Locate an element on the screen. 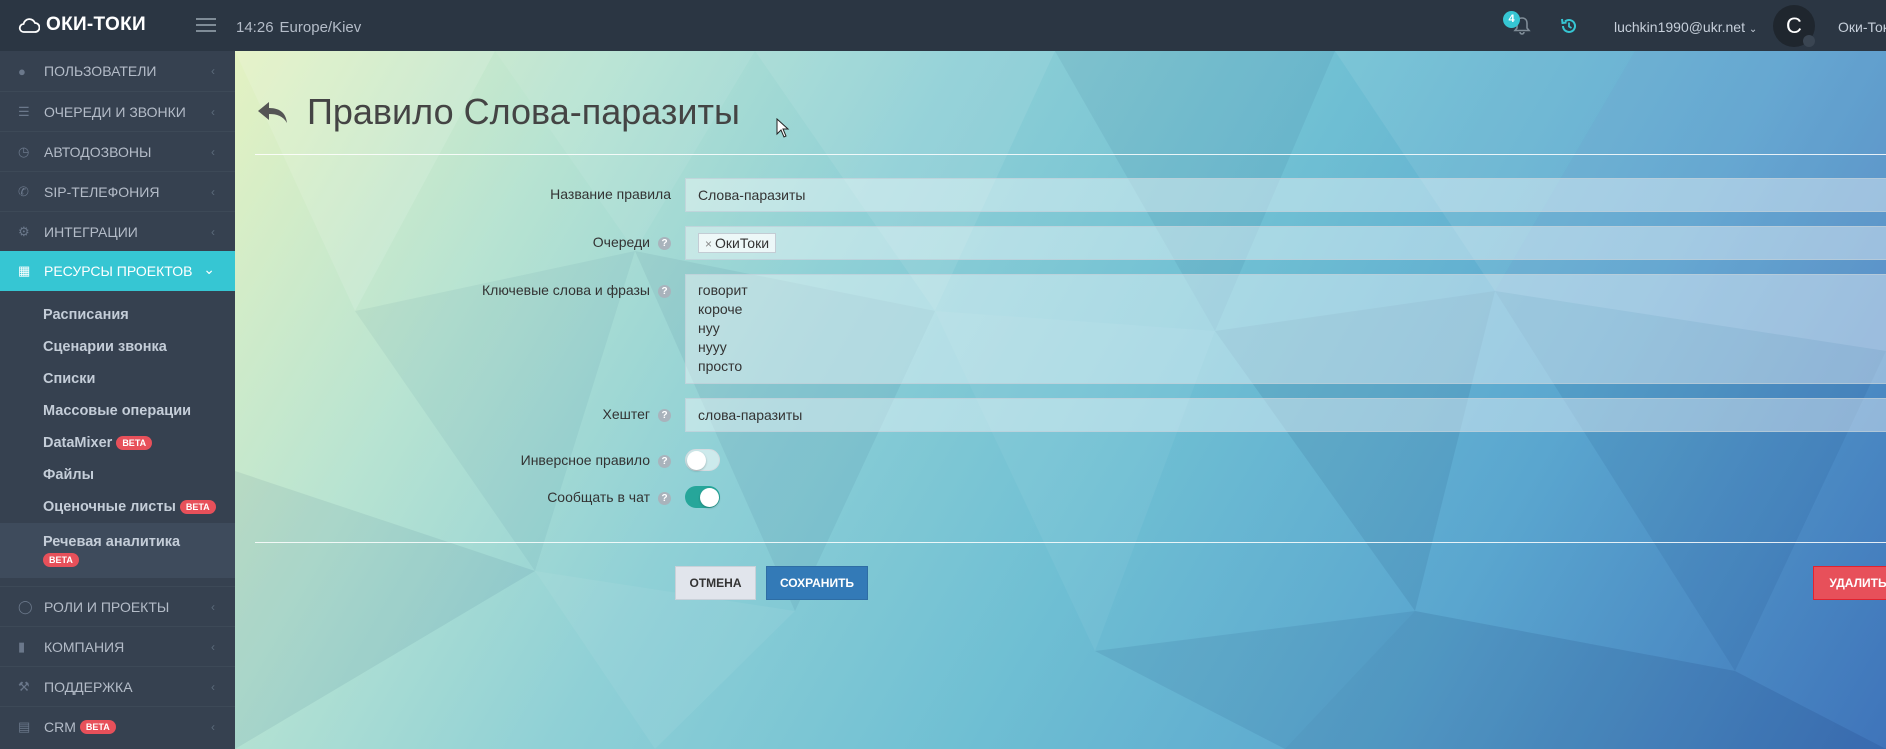  sidebar-item-queues: ☰ ОЧЕРЕДИ И ЗВОНКИ ‹ is located at coordinates (117, 111).